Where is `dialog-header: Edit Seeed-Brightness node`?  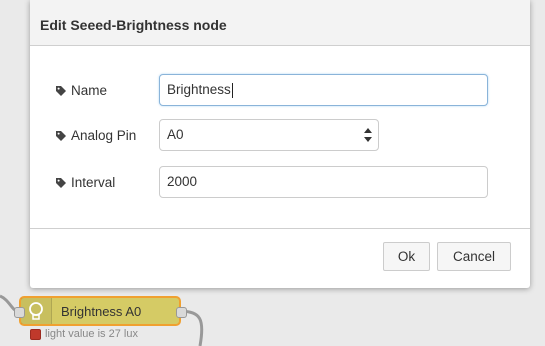 dialog-header: Edit Seeed-Brightness node is located at coordinates (280, 23).